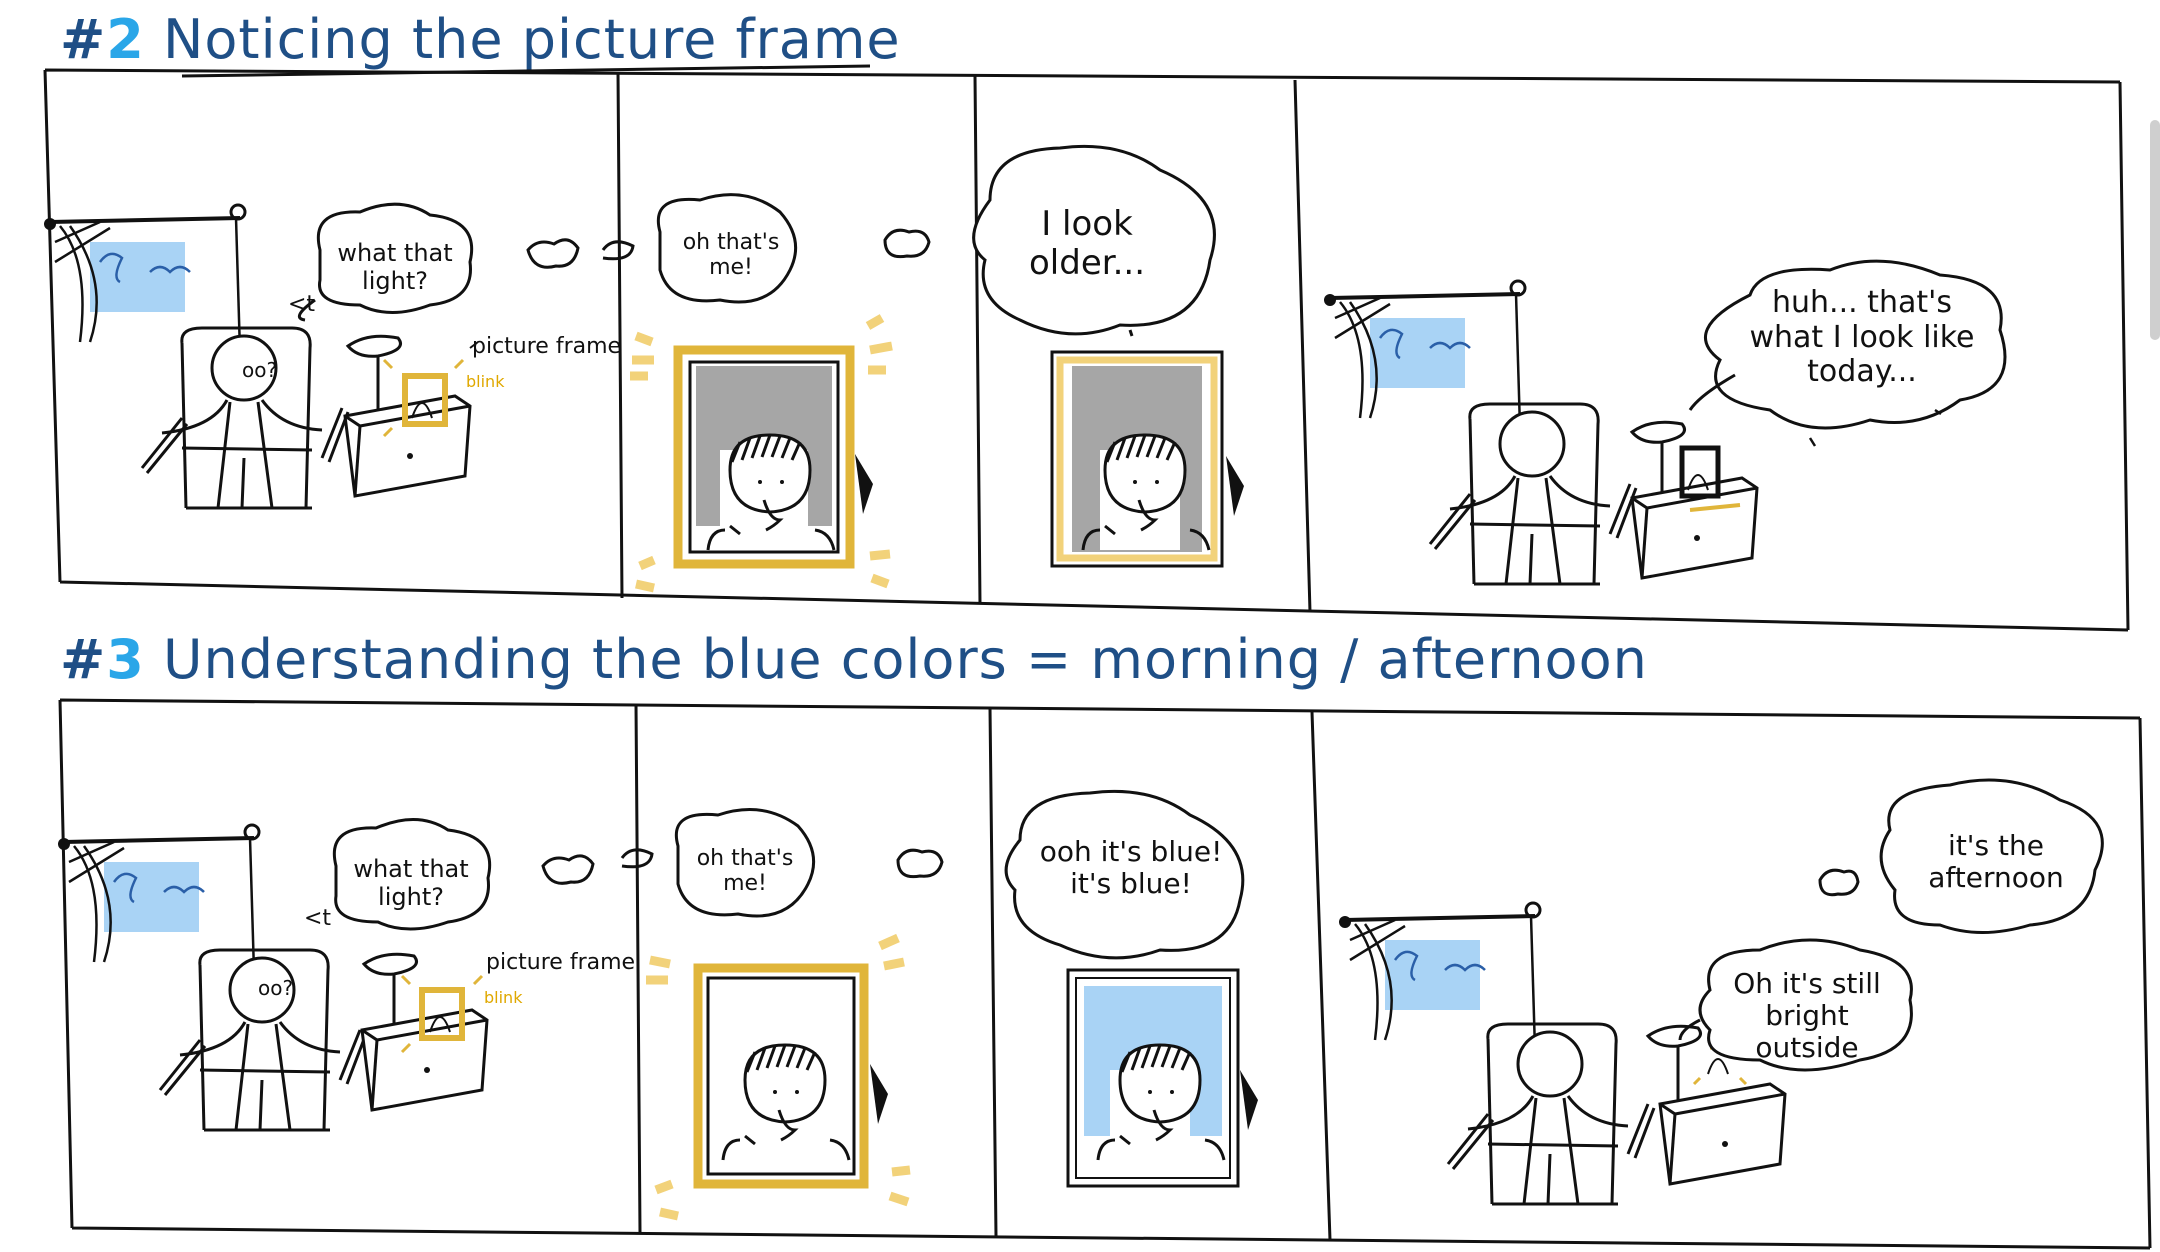 The width and height of the screenshot is (2160, 1252). I want to click on row-2-panel-1-face: oo?, so click(260, 370).